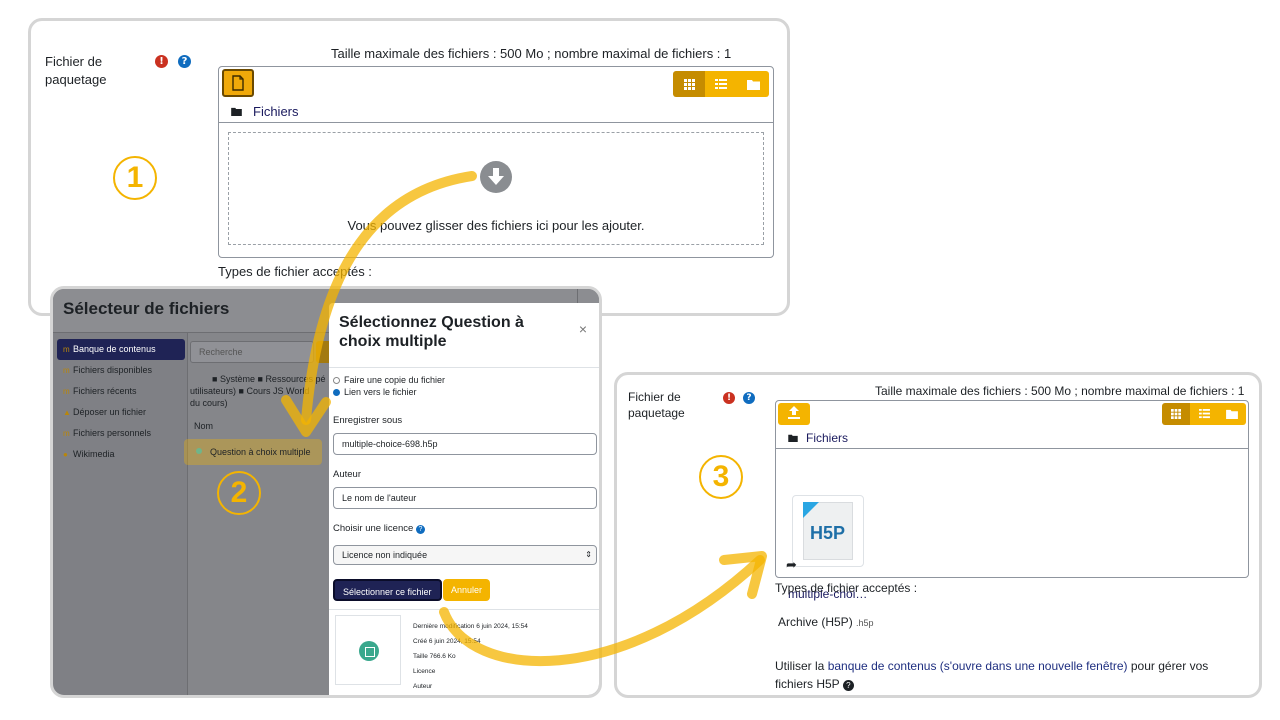  What do you see at coordinates (583, 329) in the screenshot?
I see `close-icon: ×` at bounding box center [583, 329].